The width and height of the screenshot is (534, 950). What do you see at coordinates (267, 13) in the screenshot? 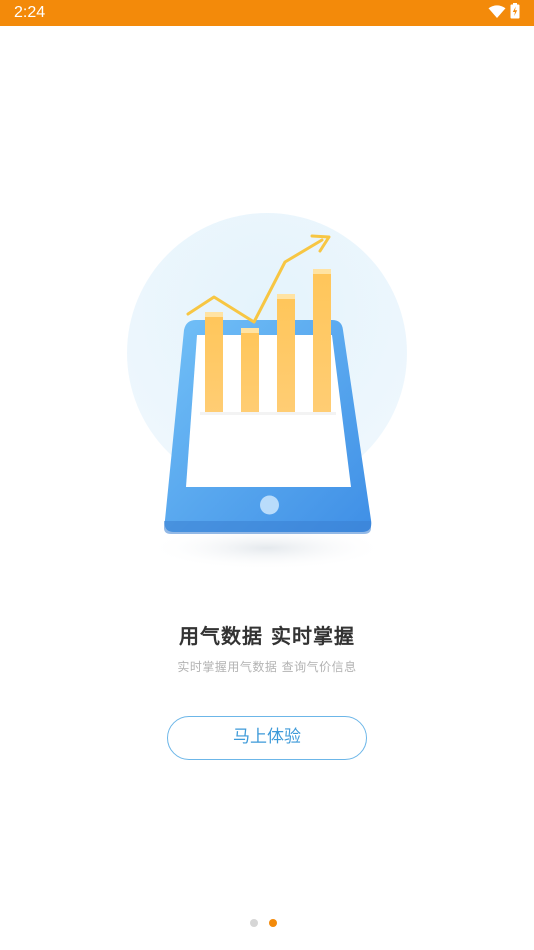
I see `status-bar: 2:24` at bounding box center [267, 13].